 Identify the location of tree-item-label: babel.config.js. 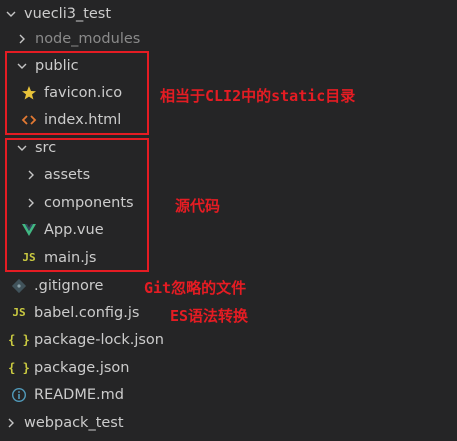
(87, 312).